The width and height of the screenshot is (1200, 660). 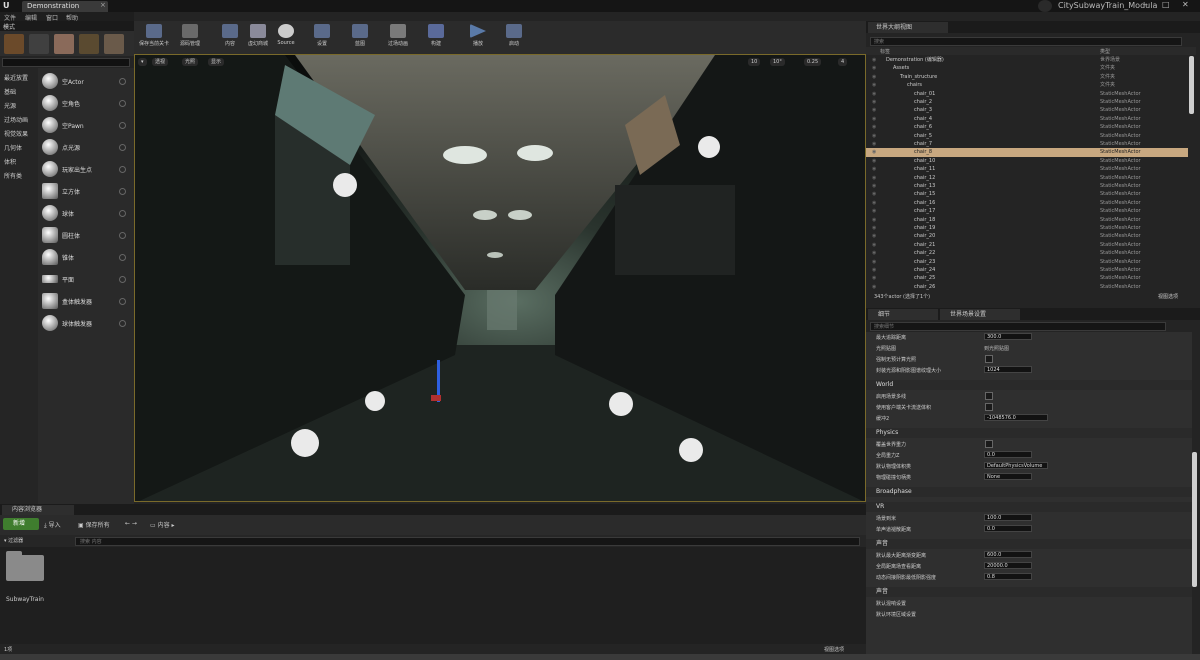 I want to click on unreal-logo-icon: U, so click(x=8, y=6).